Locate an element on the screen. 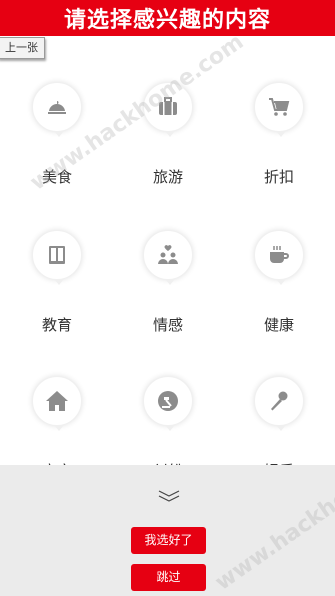 This screenshot has height=596, width=335. category-education: 教育 is located at coordinates (57, 282).